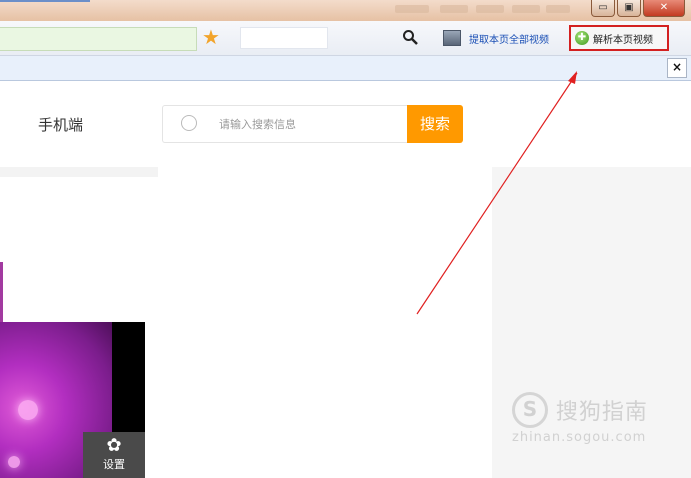 This screenshot has width=691, height=478. I want to click on extract-all-label: 提取本页全部视频, so click(509, 40).